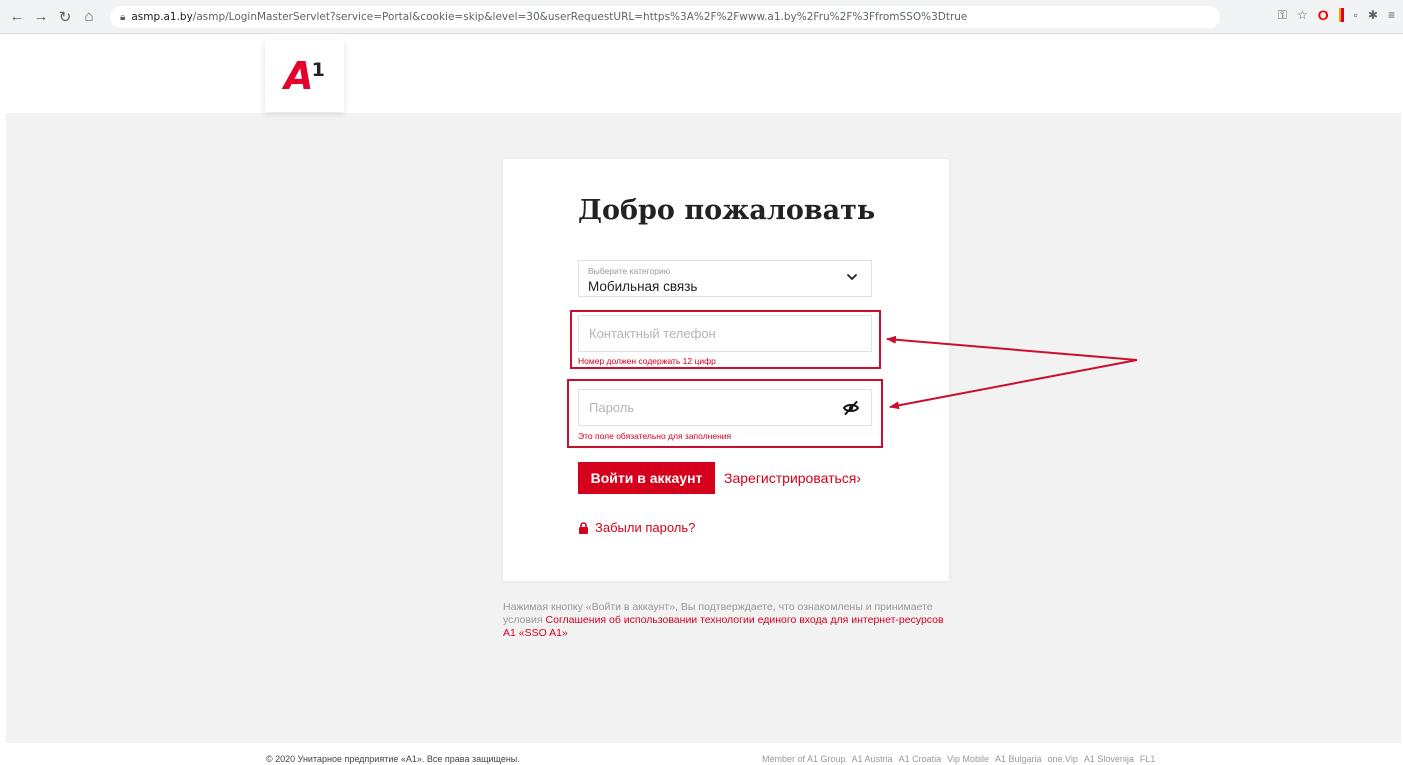  I want to click on key-icon: ⚿, so click(1282, 15).